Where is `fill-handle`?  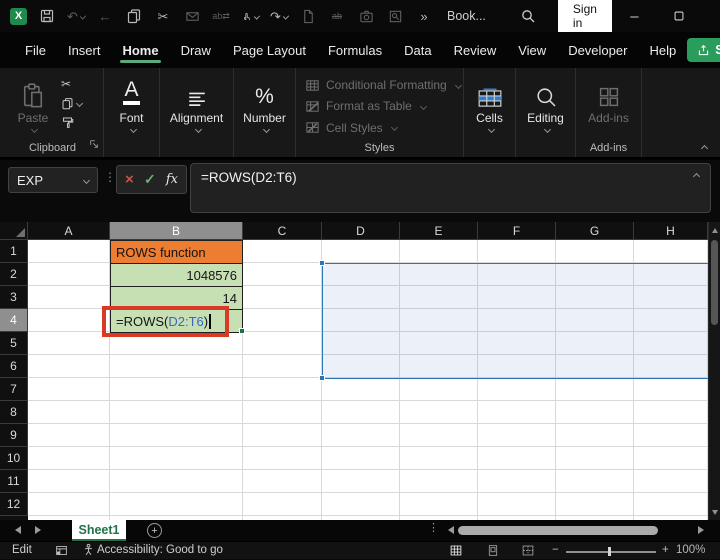
fill-handle is located at coordinates (242, 331).